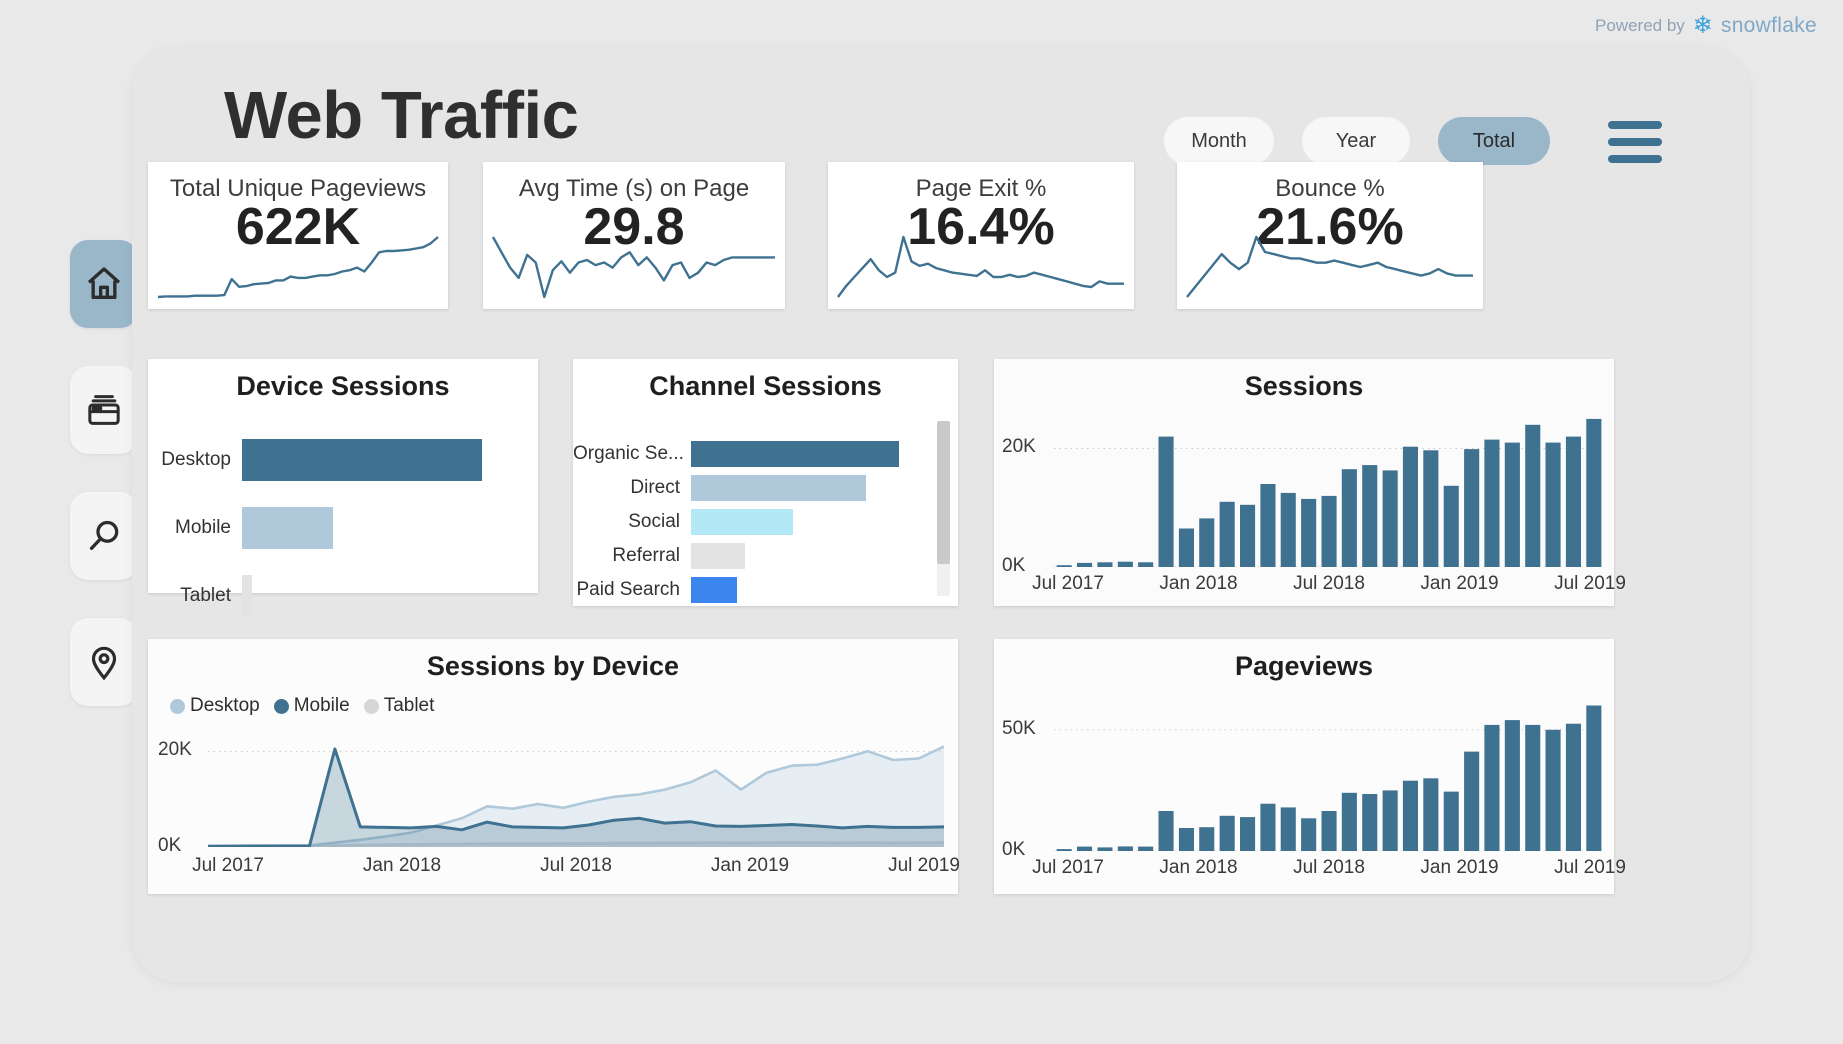 This screenshot has width=1843, height=1044. Describe the element at coordinates (104, 662) in the screenshot. I see `sidebar-item-location` at that location.